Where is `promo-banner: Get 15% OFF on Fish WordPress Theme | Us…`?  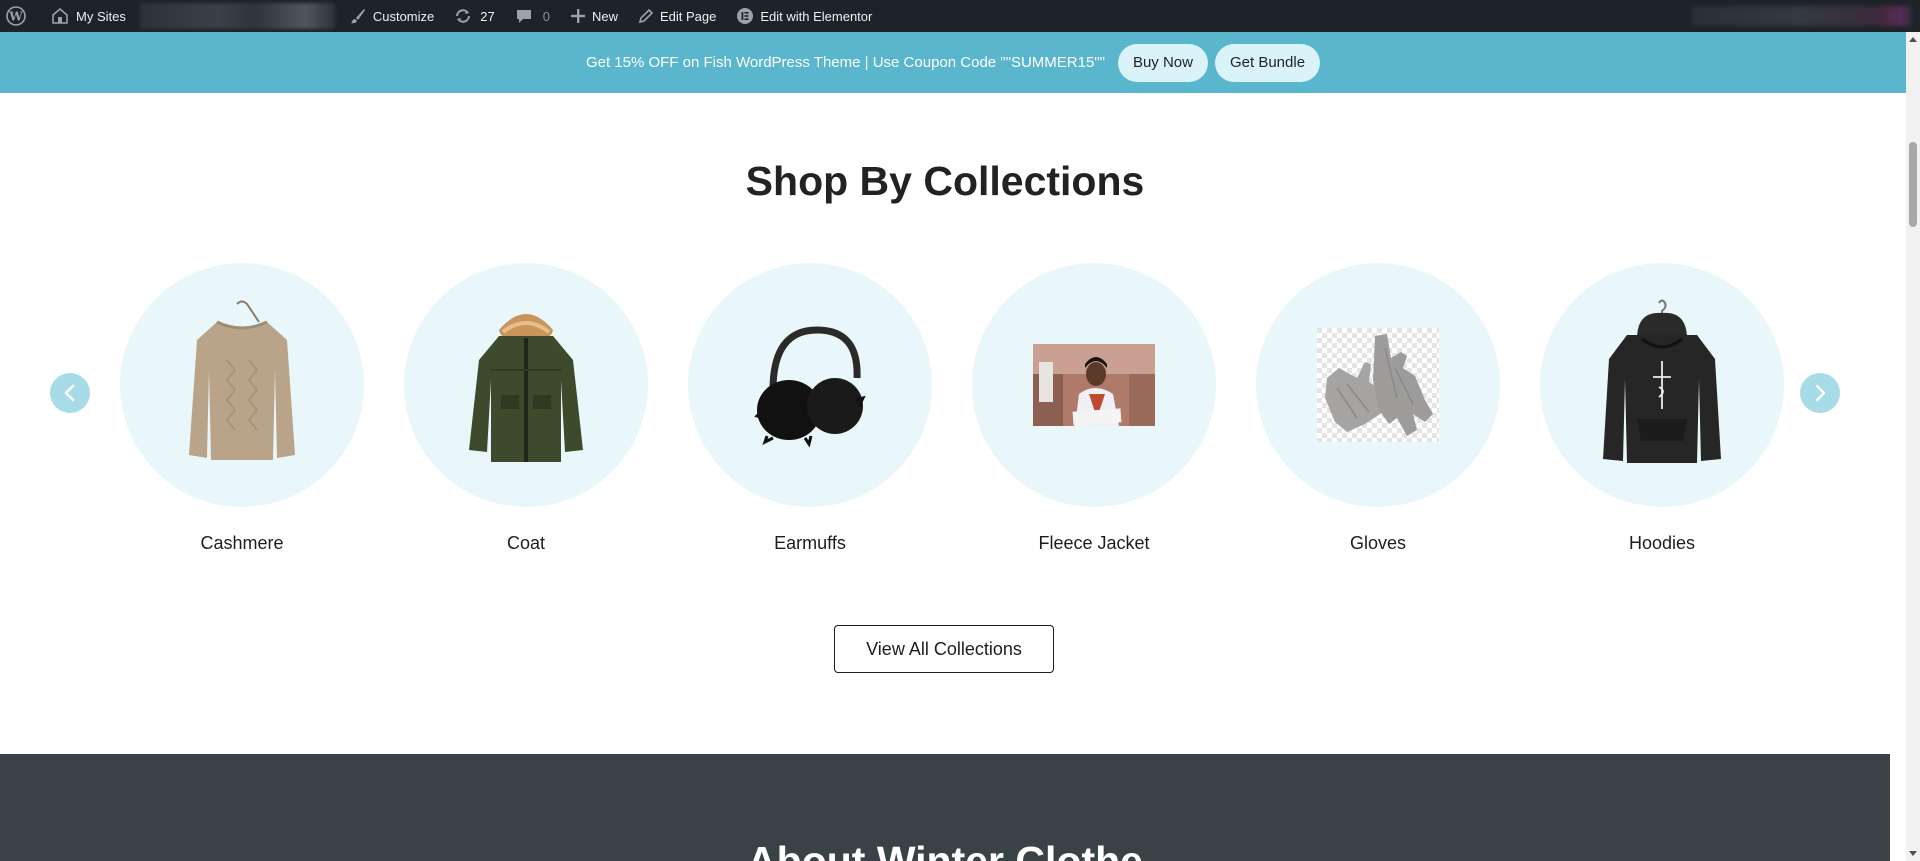
promo-banner: Get 15% OFF on Fish WordPress Theme | Us… is located at coordinates (953, 62).